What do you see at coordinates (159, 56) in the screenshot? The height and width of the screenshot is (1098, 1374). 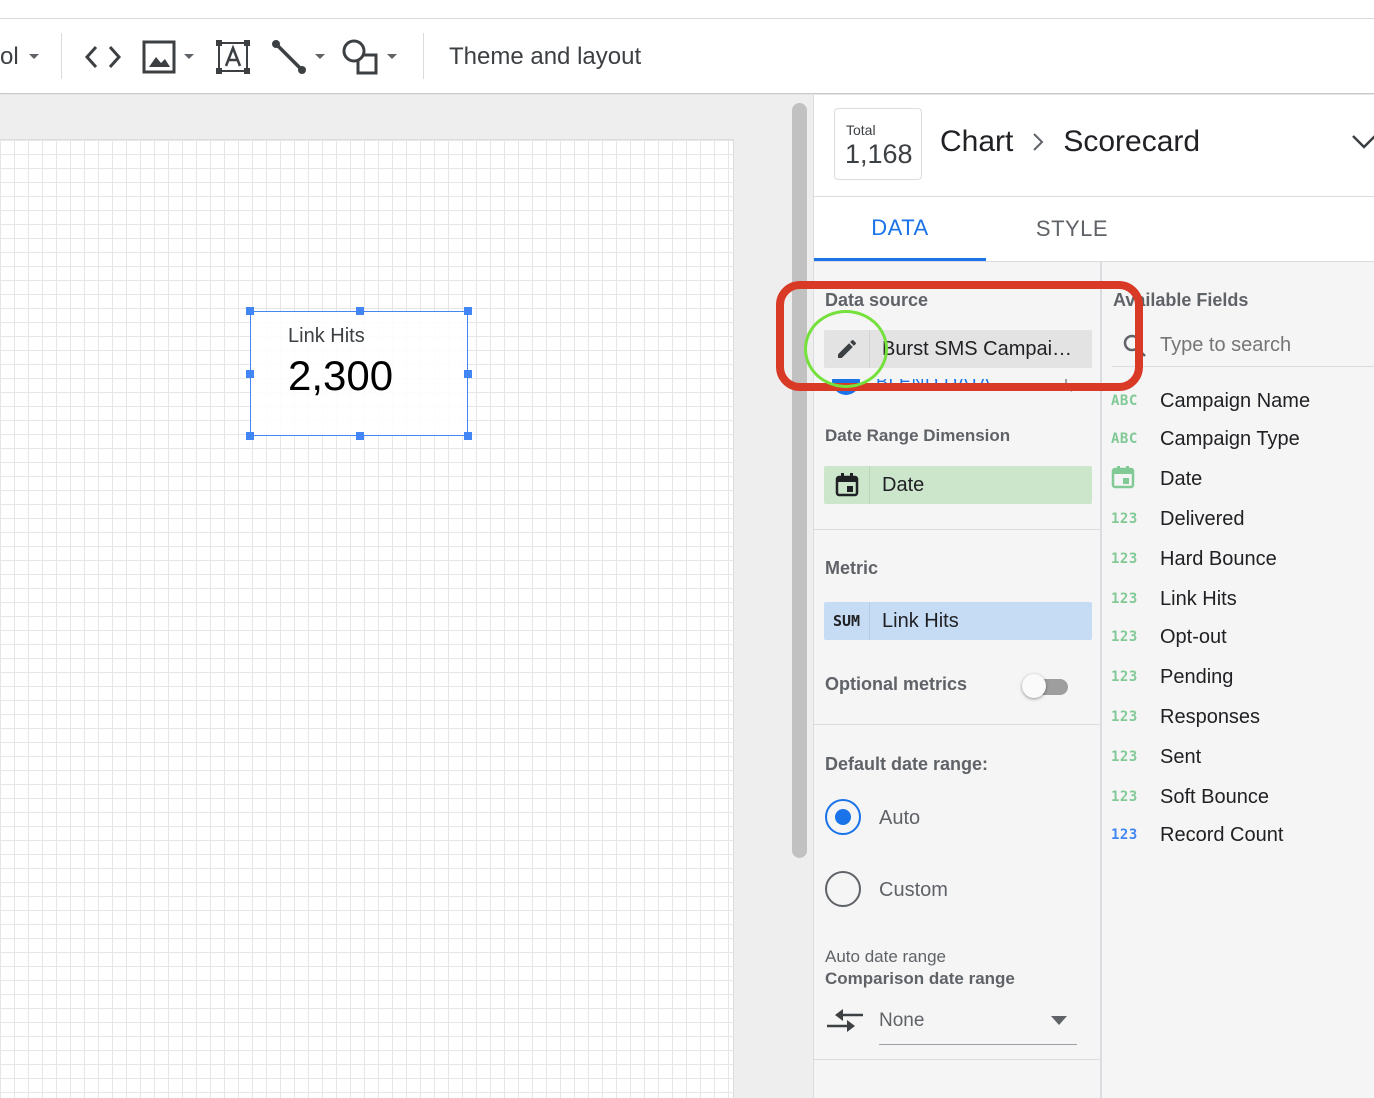 I see `image-icon` at bounding box center [159, 56].